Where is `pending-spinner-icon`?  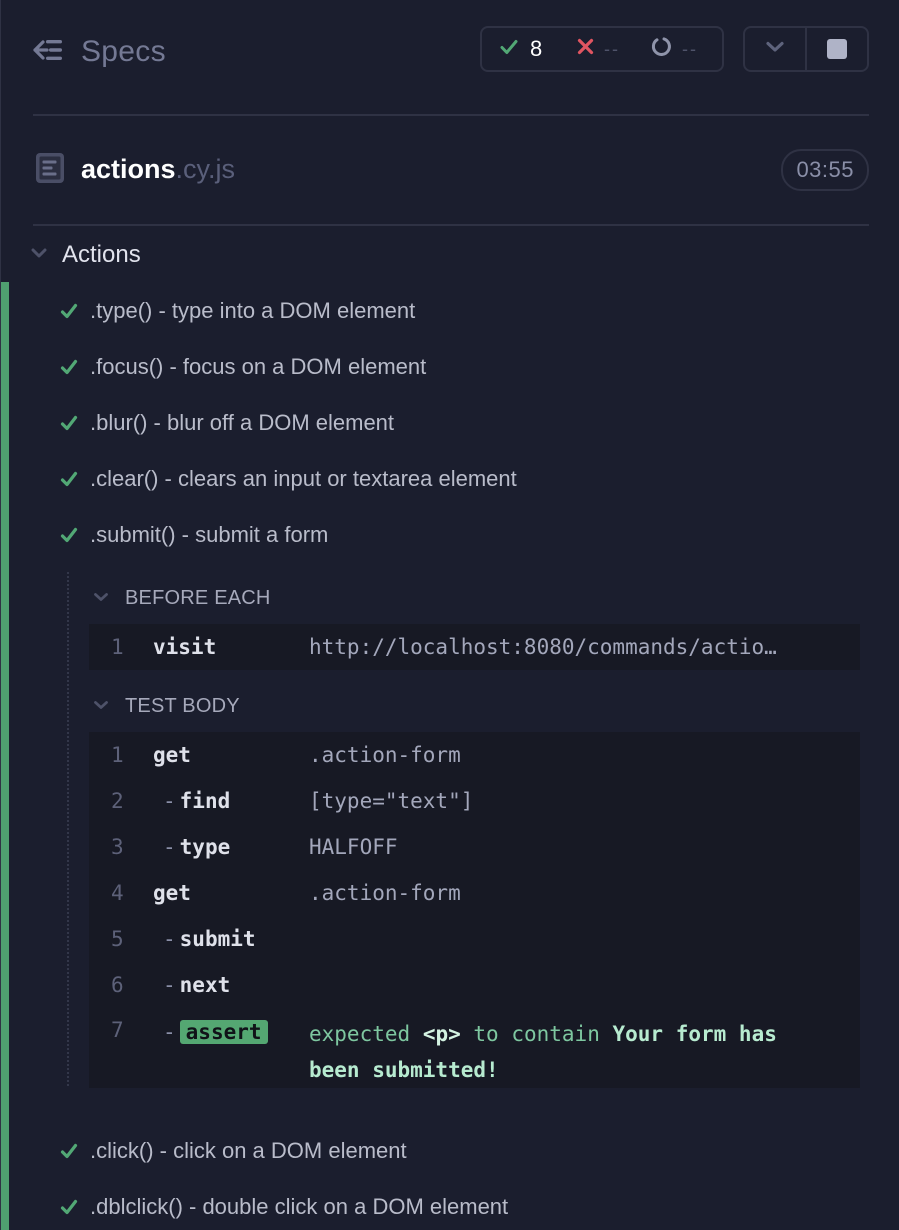 pending-spinner-icon is located at coordinates (661, 49).